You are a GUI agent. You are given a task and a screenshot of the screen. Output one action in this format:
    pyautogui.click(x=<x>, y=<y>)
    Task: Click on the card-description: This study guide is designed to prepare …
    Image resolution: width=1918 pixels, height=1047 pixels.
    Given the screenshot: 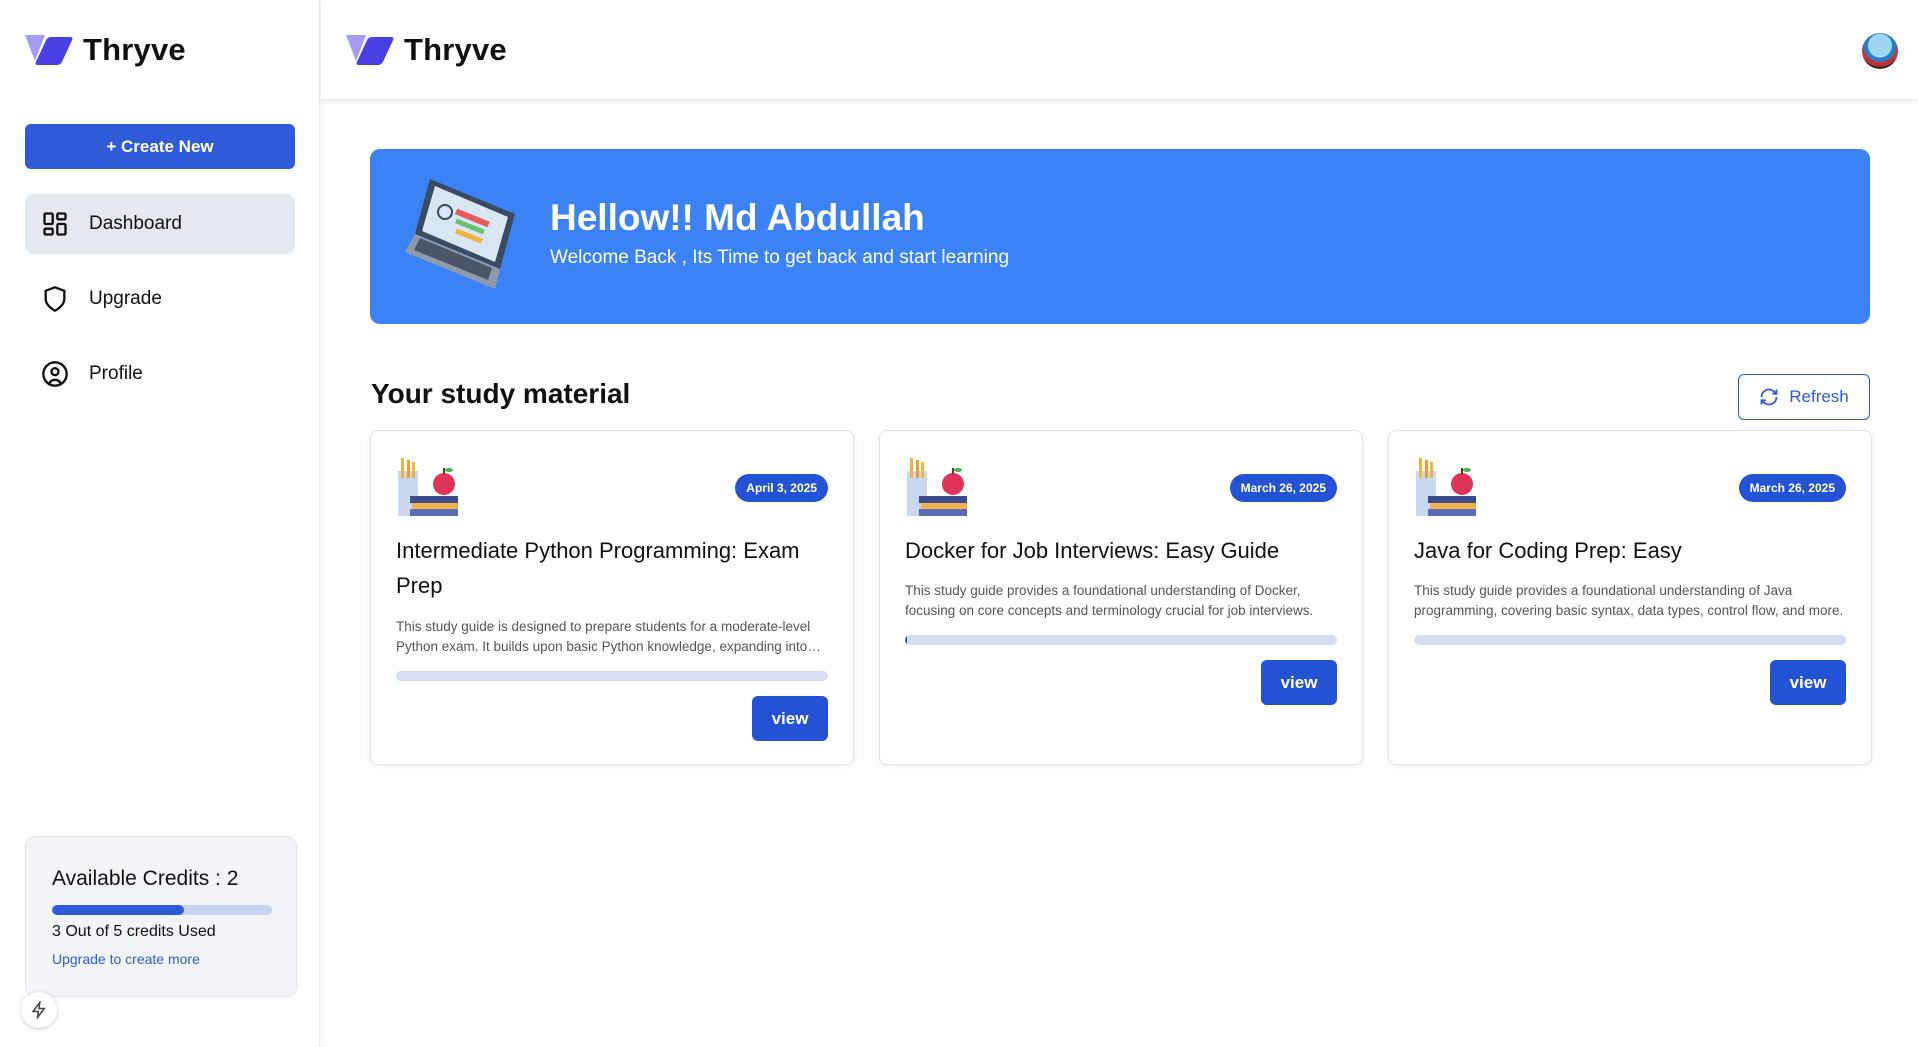 What is the action you would take?
    pyautogui.click(x=603, y=636)
    